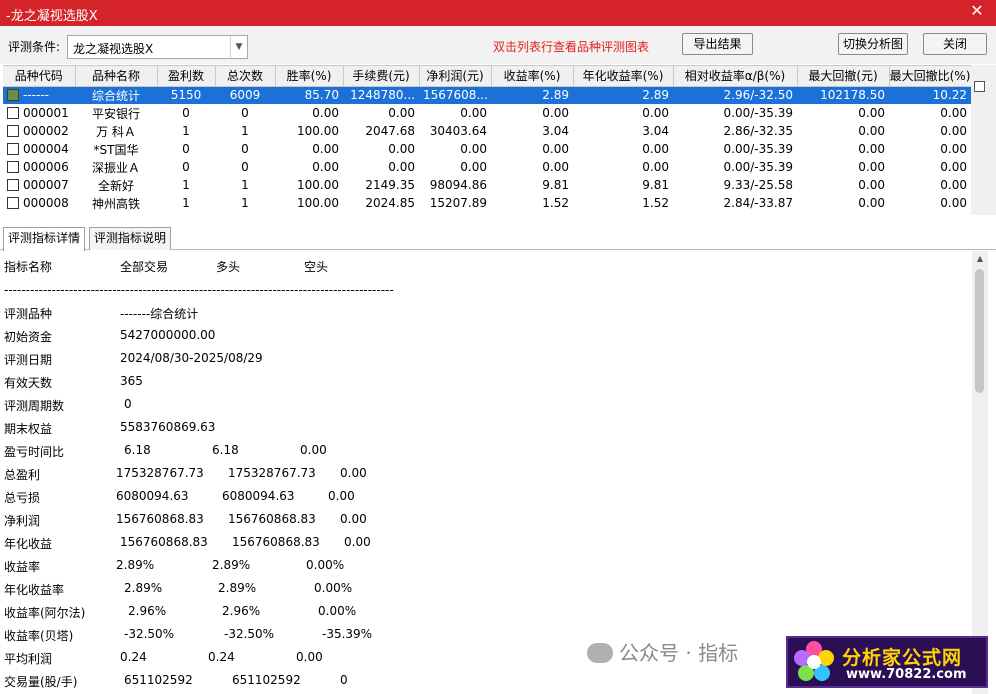 This screenshot has height=694, width=996. I want to click on window-title: -龙之凝视选股X, so click(52, 16).